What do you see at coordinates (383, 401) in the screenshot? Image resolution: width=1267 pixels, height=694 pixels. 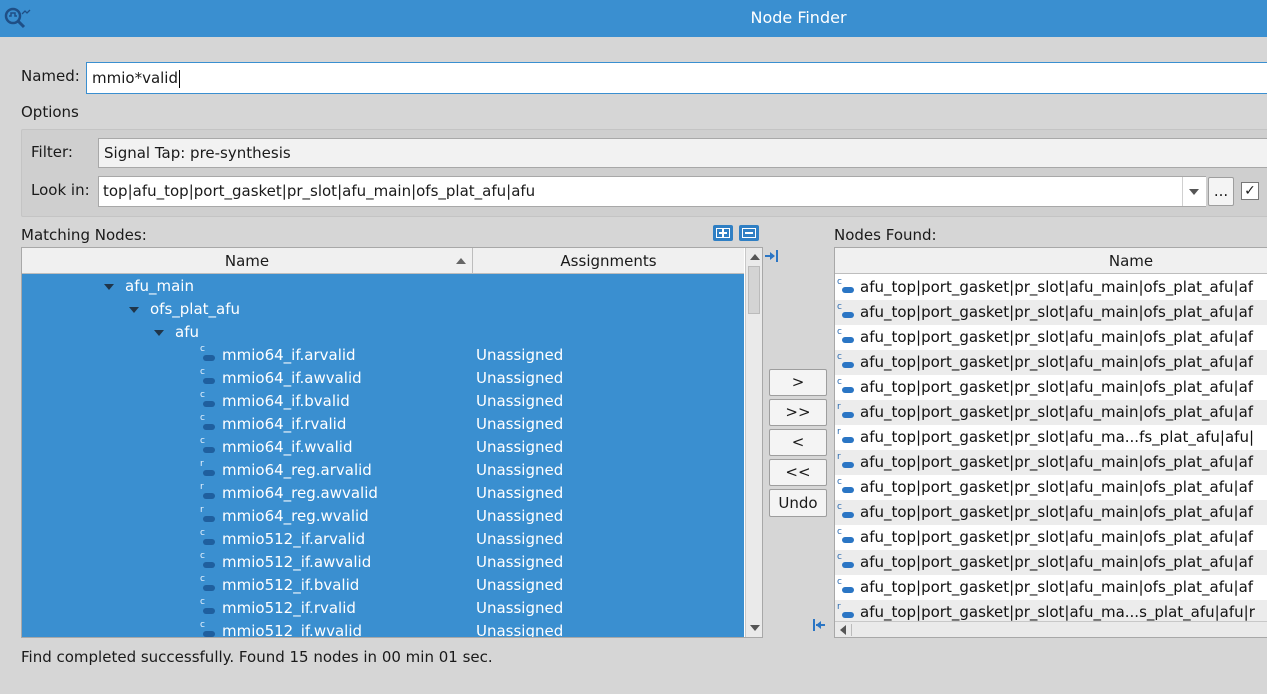 I see `table-row: c mmio64_if.bvalid Unassigned` at bounding box center [383, 401].